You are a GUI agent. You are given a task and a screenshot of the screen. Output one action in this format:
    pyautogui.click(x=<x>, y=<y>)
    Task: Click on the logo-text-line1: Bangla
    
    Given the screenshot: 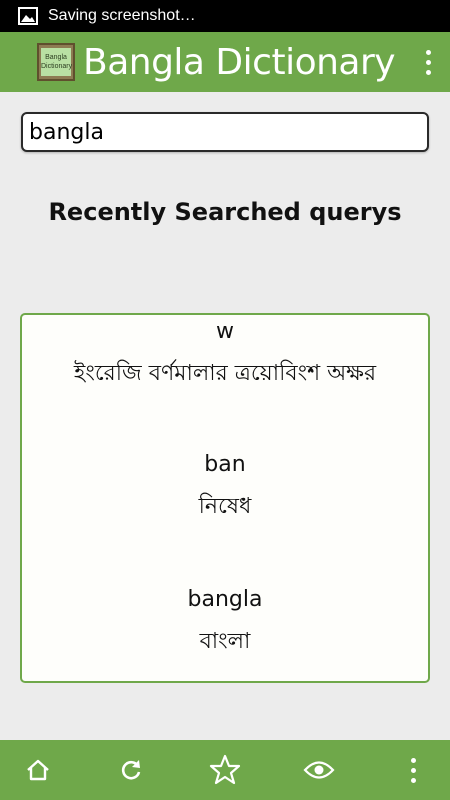 What is the action you would take?
    pyautogui.click(x=56, y=57)
    